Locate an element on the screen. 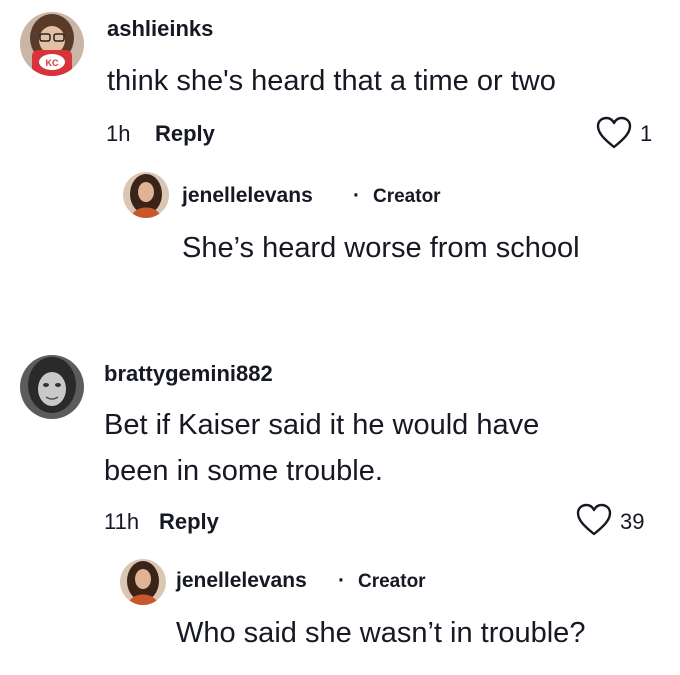 This screenshot has width=680, height=675. comment-text: think she's heard that a time or two is located at coordinates (331, 81).